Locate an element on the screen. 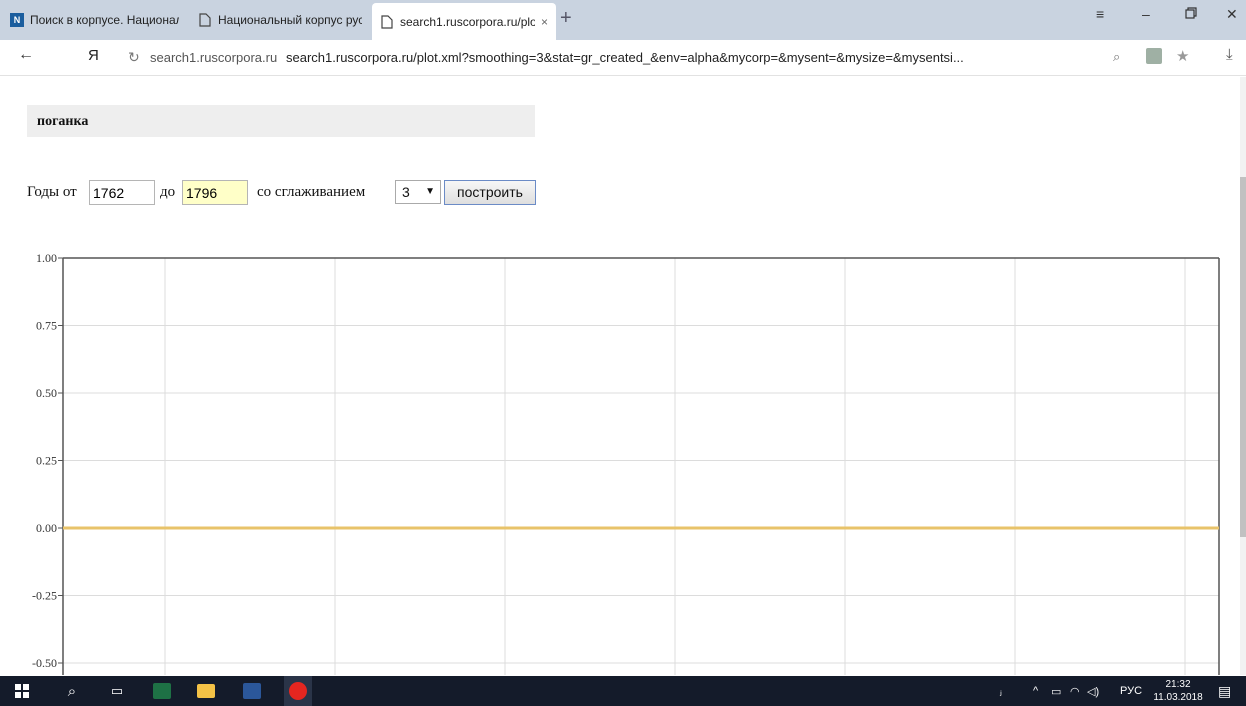 This screenshot has height=706, width=1246. yandex-browser-icon is located at coordinates (298, 691).